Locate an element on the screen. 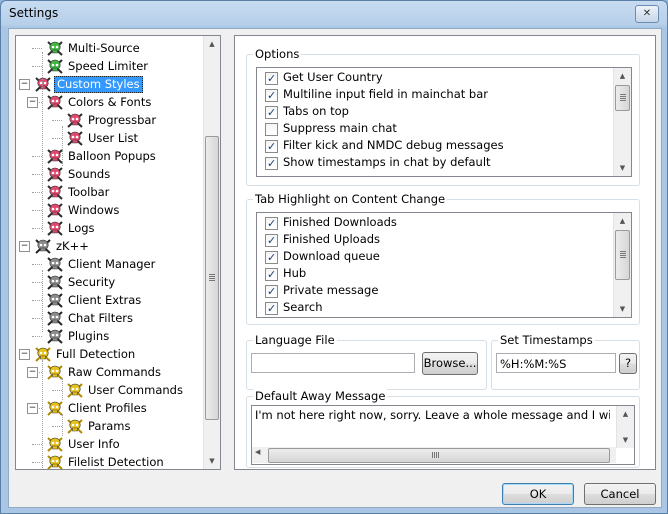  language-file-input is located at coordinates (333, 363).